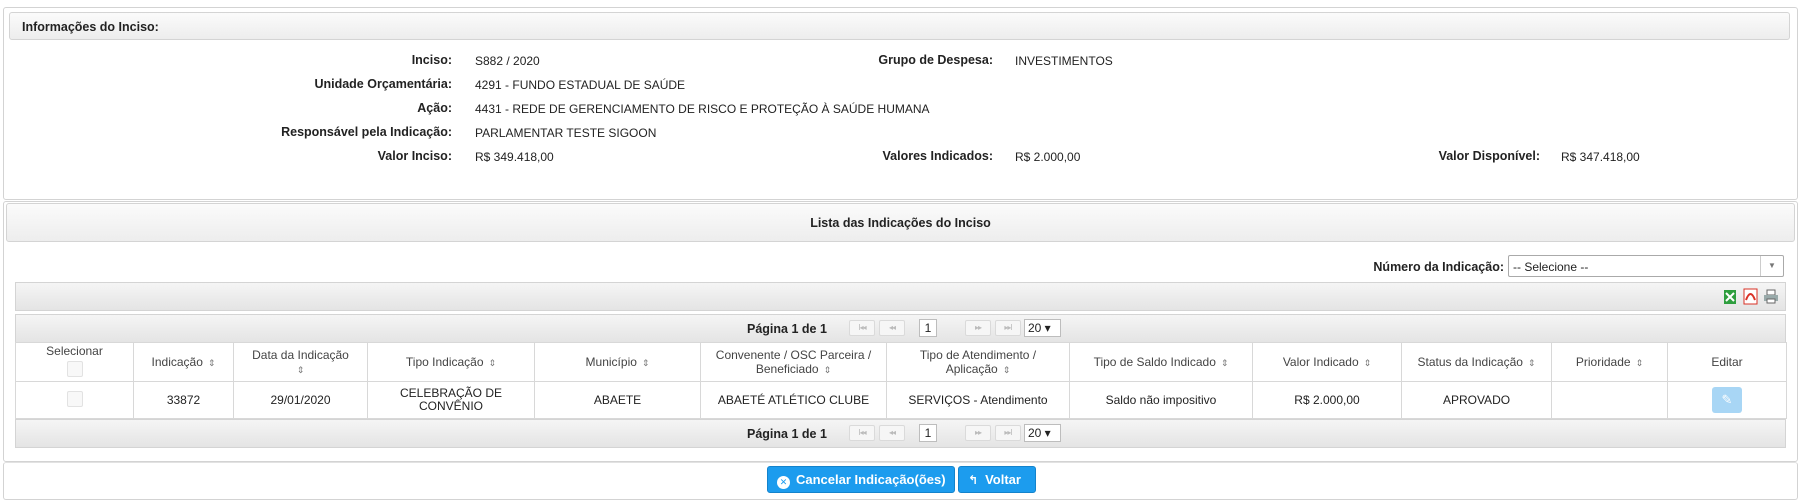 The width and height of the screenshot is (1801, 502). I want to click on pager-text: Página 1 de 1, so click(787, 434).